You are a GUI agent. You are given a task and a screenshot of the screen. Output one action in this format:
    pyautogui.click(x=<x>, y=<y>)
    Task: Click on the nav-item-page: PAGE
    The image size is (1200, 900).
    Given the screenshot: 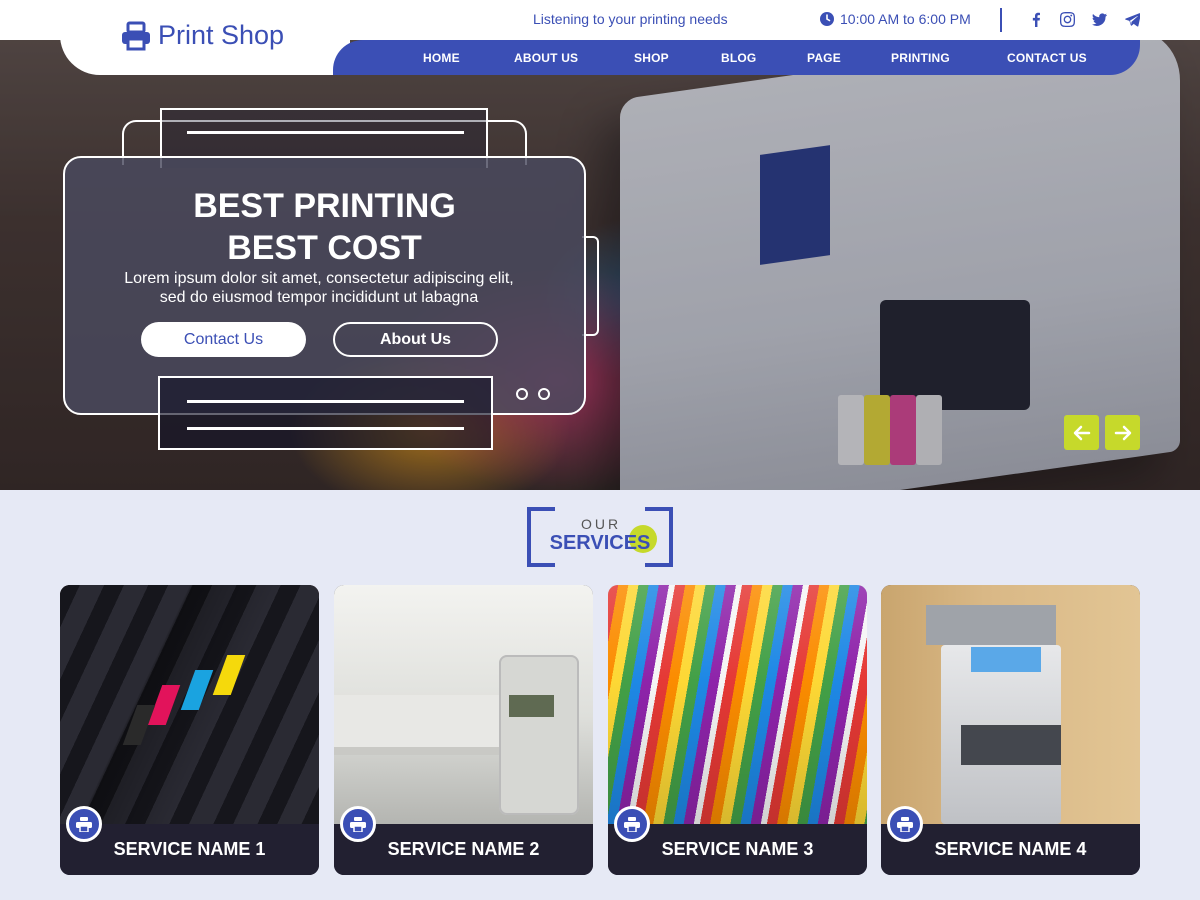 What is the action you would take?
    pyautogui.click(x=824, y=58)
    